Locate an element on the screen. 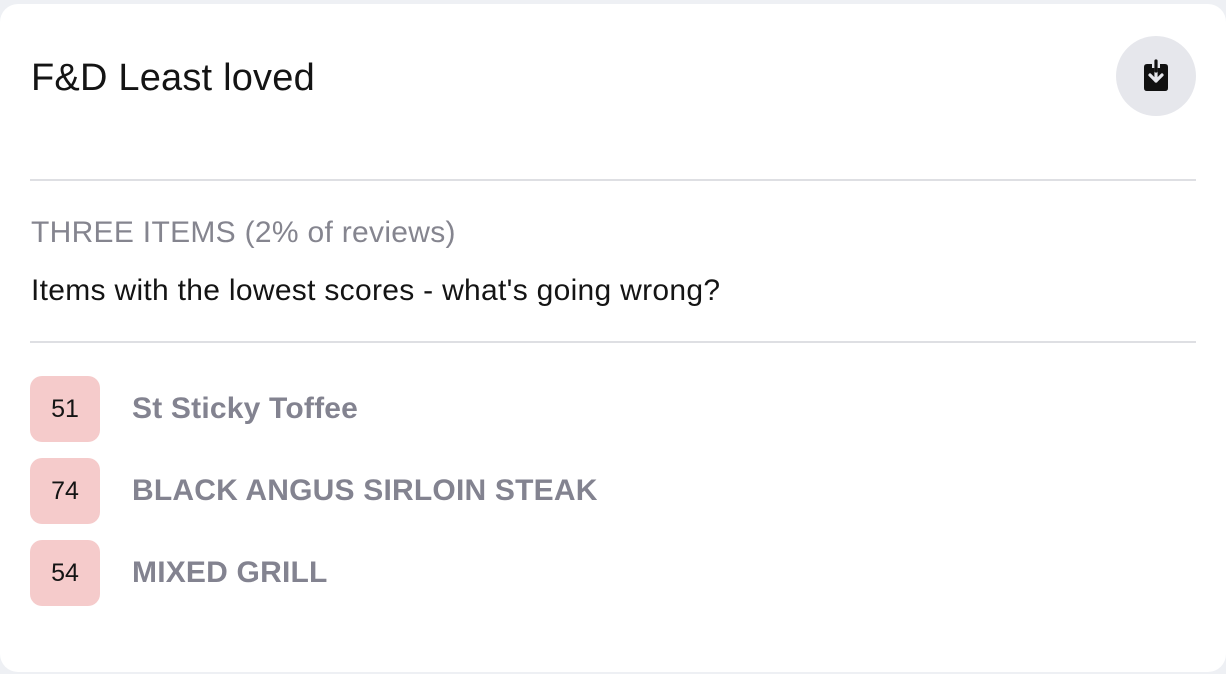  list-item: 51 St Sticky Toffee is located at coordinates (314, 409).